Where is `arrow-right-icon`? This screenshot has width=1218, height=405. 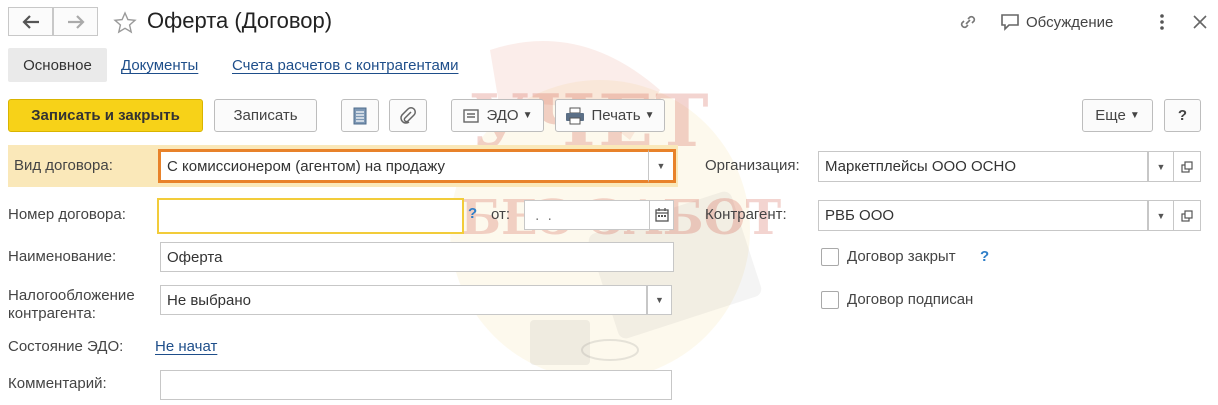
arrow-right-icon is located at coordinates (76, 21).